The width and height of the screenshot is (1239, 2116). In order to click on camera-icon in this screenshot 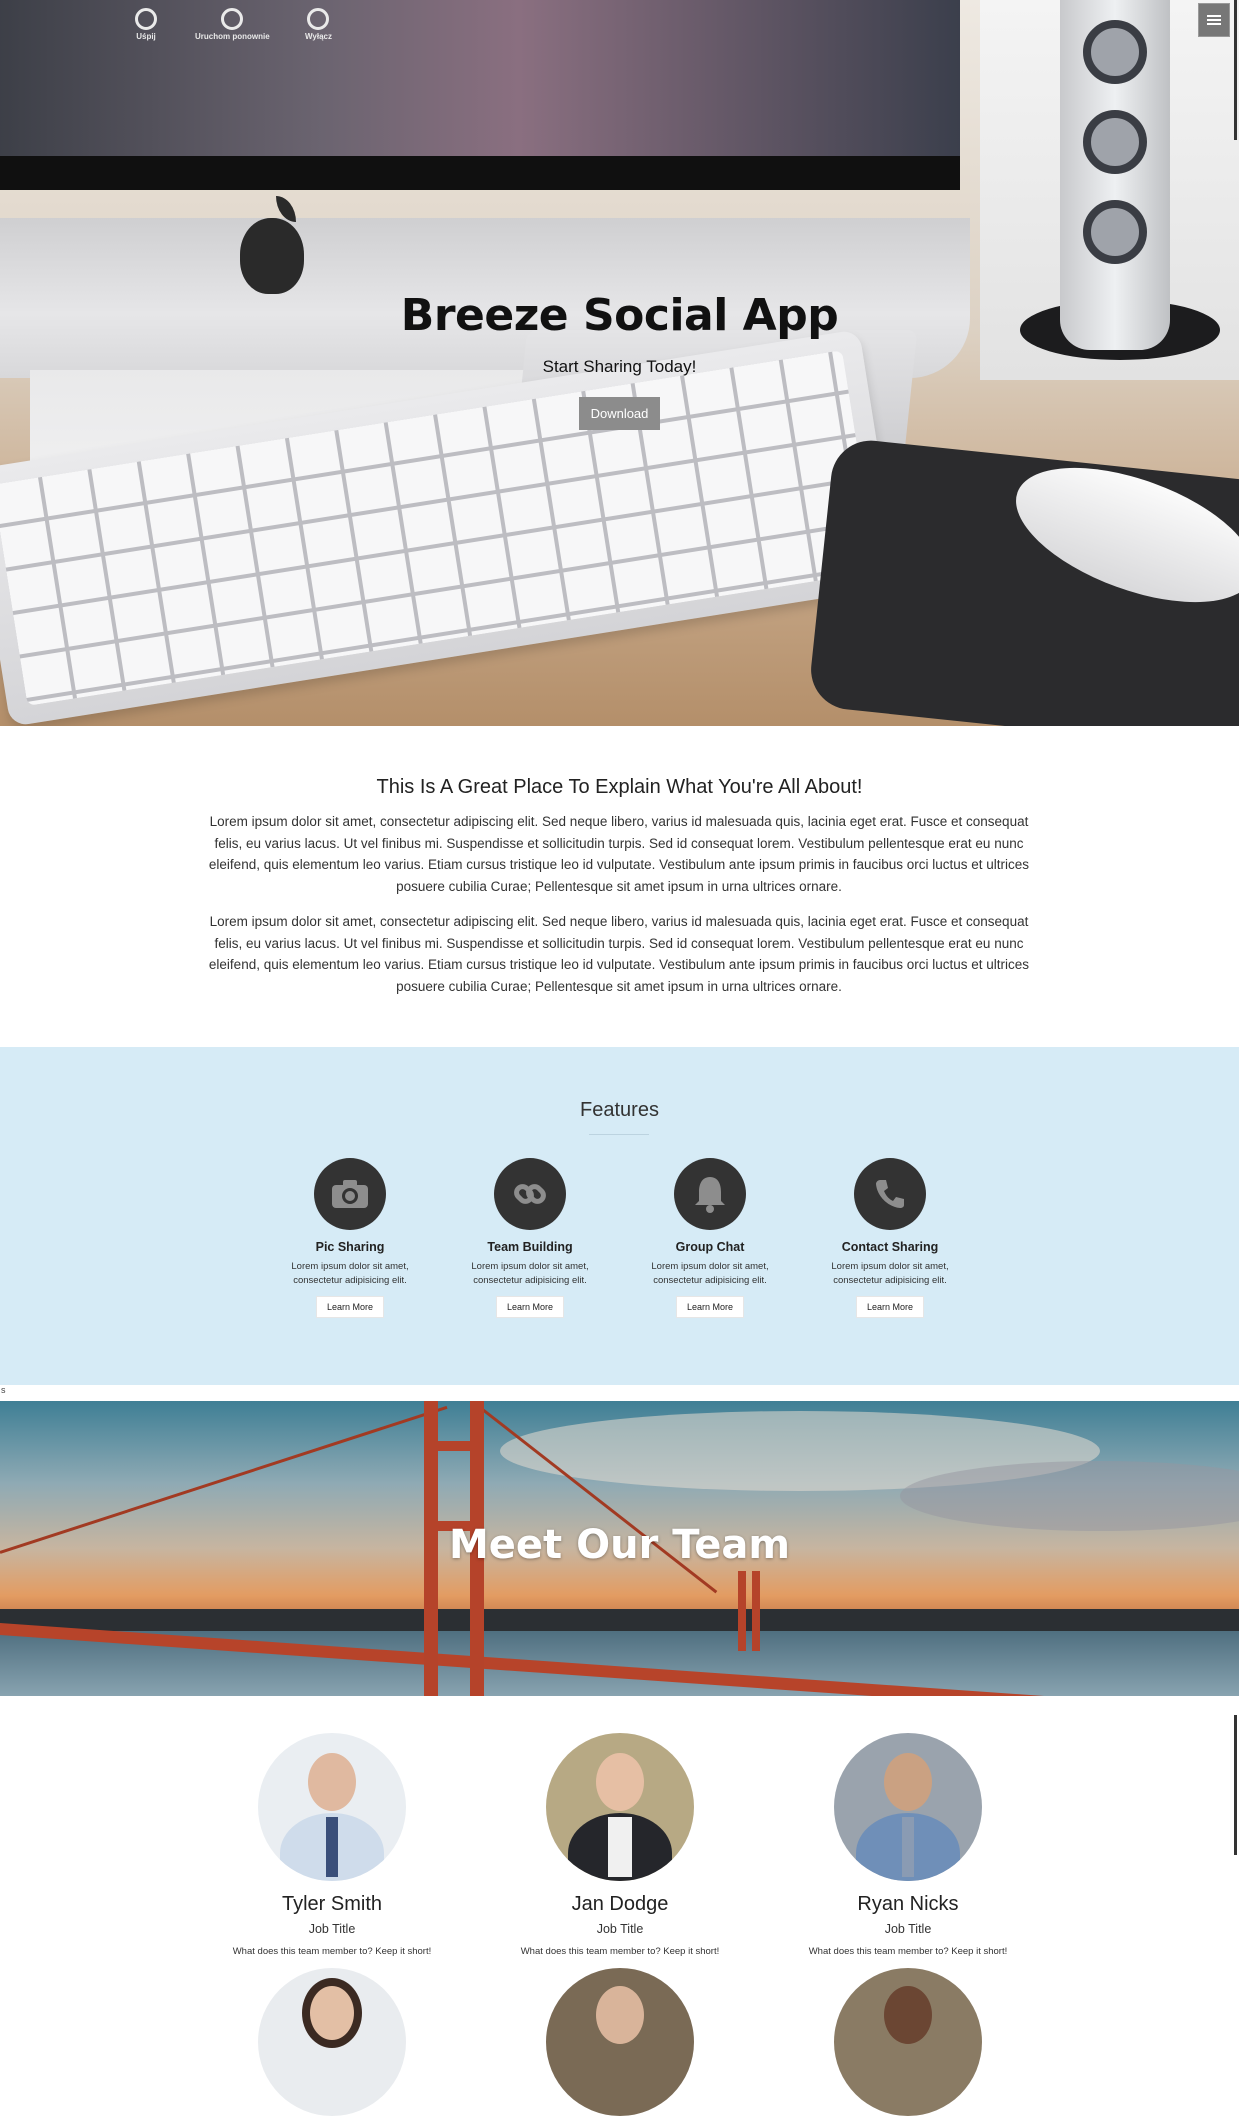, I will do `click(350, 1194)`.